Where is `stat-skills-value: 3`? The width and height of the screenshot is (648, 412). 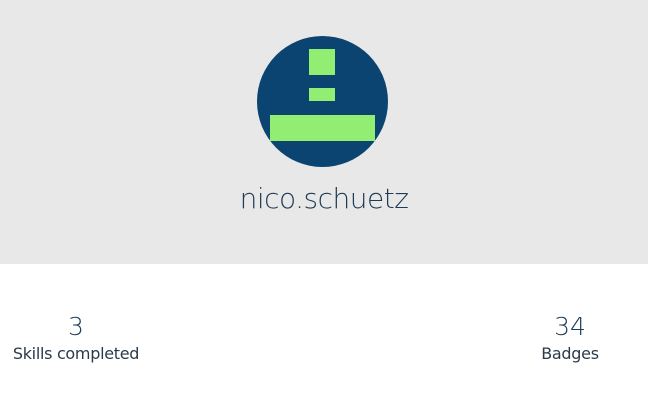
stat-skills-value: 3 is located at coordinates (76, 326).